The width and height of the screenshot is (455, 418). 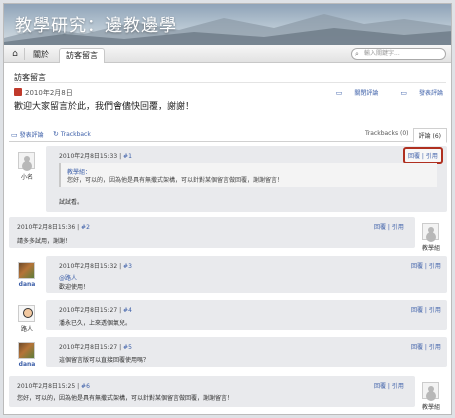 I want to click on home-icon: ⌂, so click(x=15, y=54).